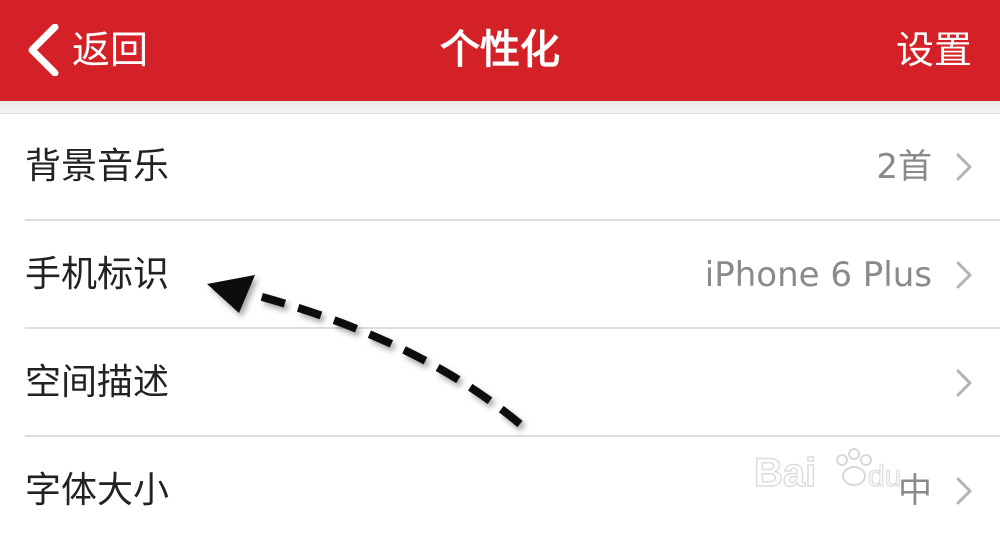  Describe the element at coordinates (934, 50) in the screenshot. I see `settings-button: 设置` at that location.